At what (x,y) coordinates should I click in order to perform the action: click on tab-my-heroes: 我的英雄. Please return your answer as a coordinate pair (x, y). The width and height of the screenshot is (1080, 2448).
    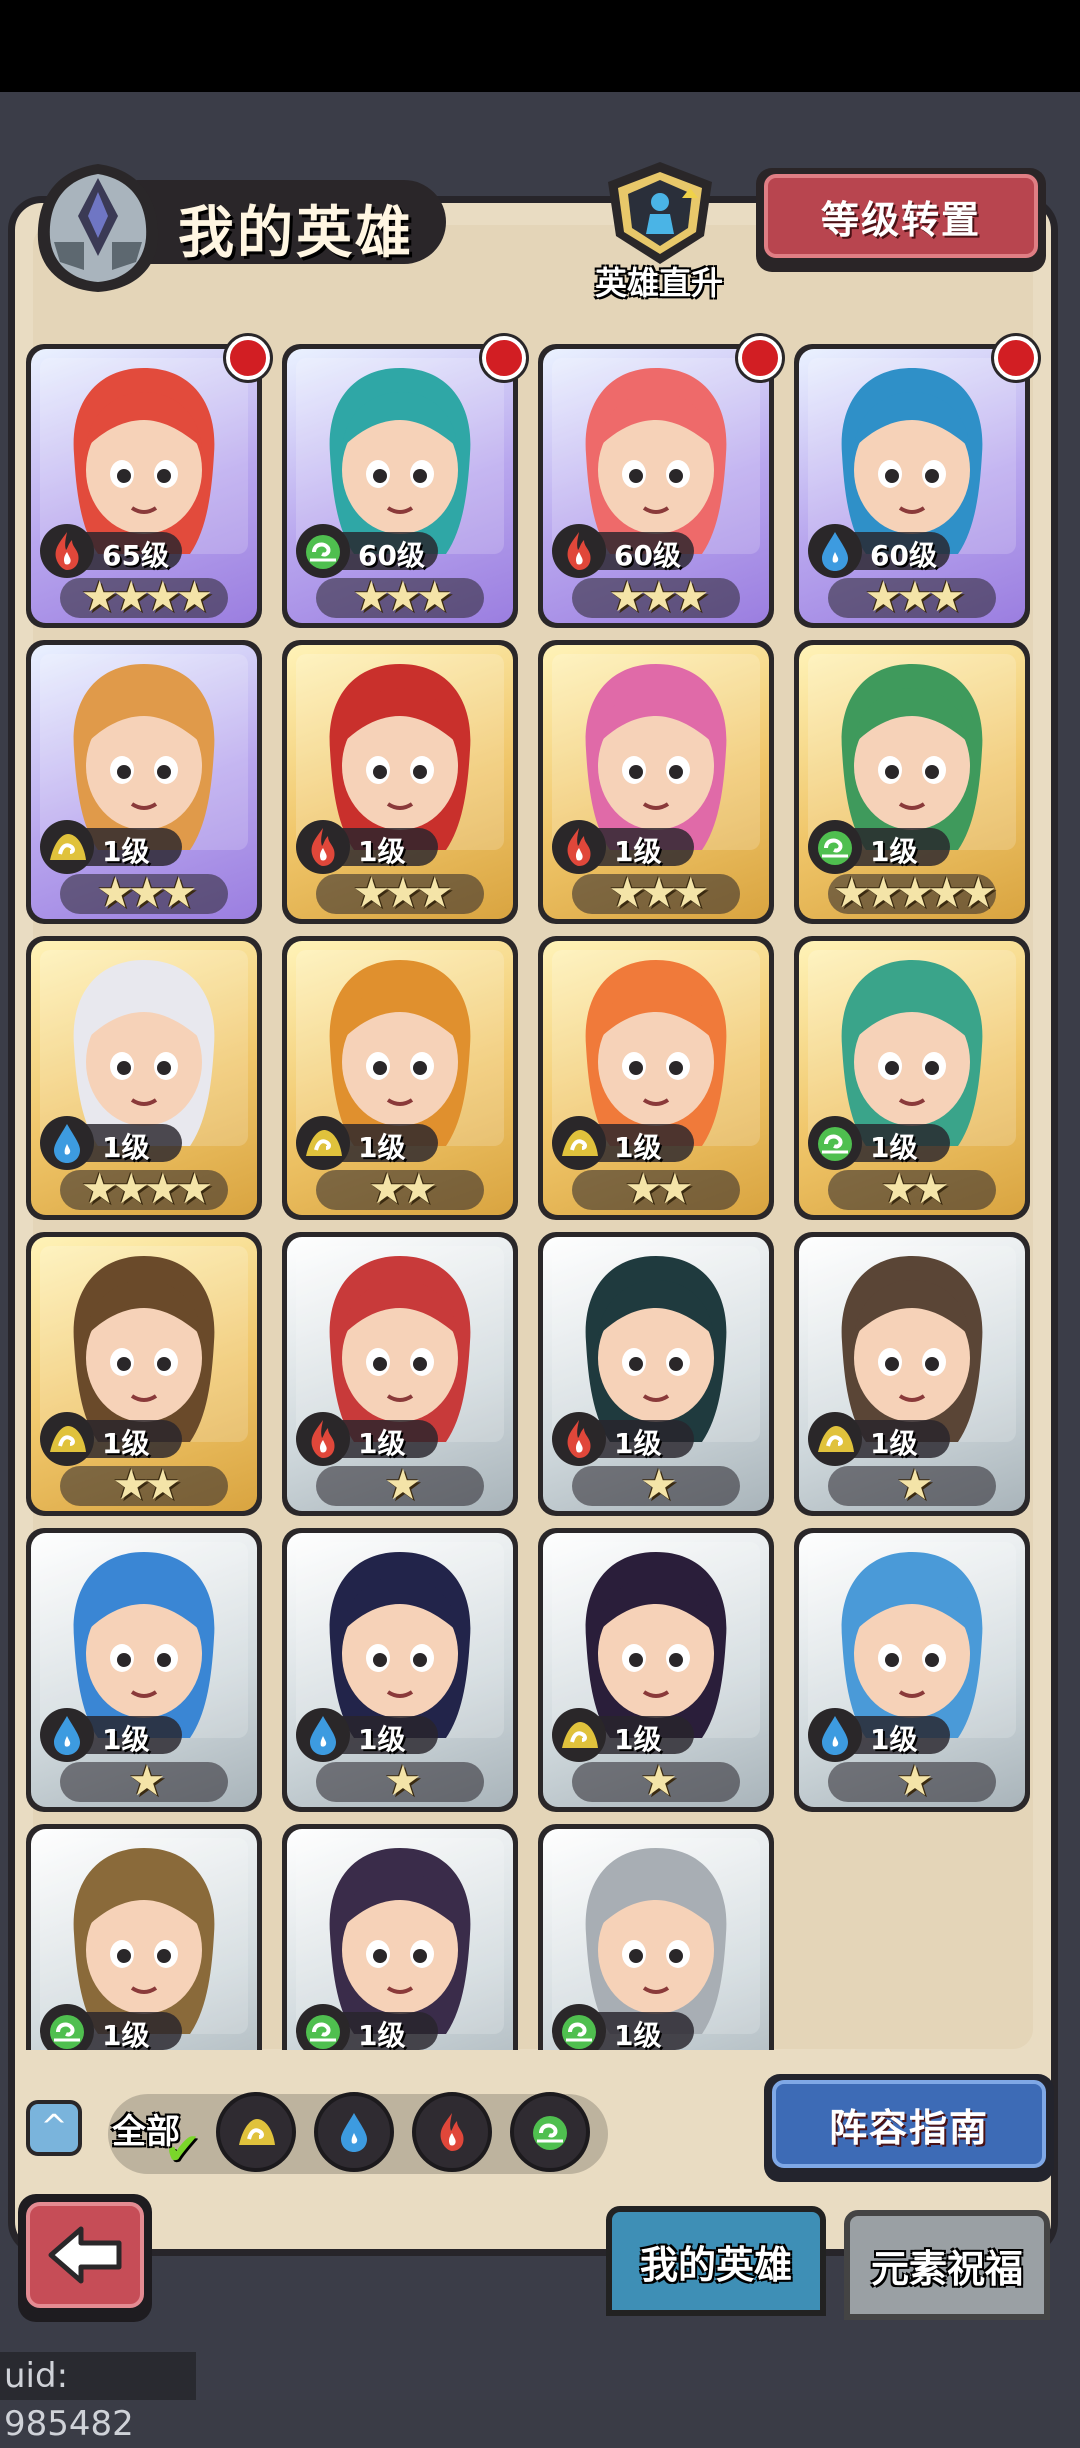
    Looking at the image, I should click on (716, 2261).